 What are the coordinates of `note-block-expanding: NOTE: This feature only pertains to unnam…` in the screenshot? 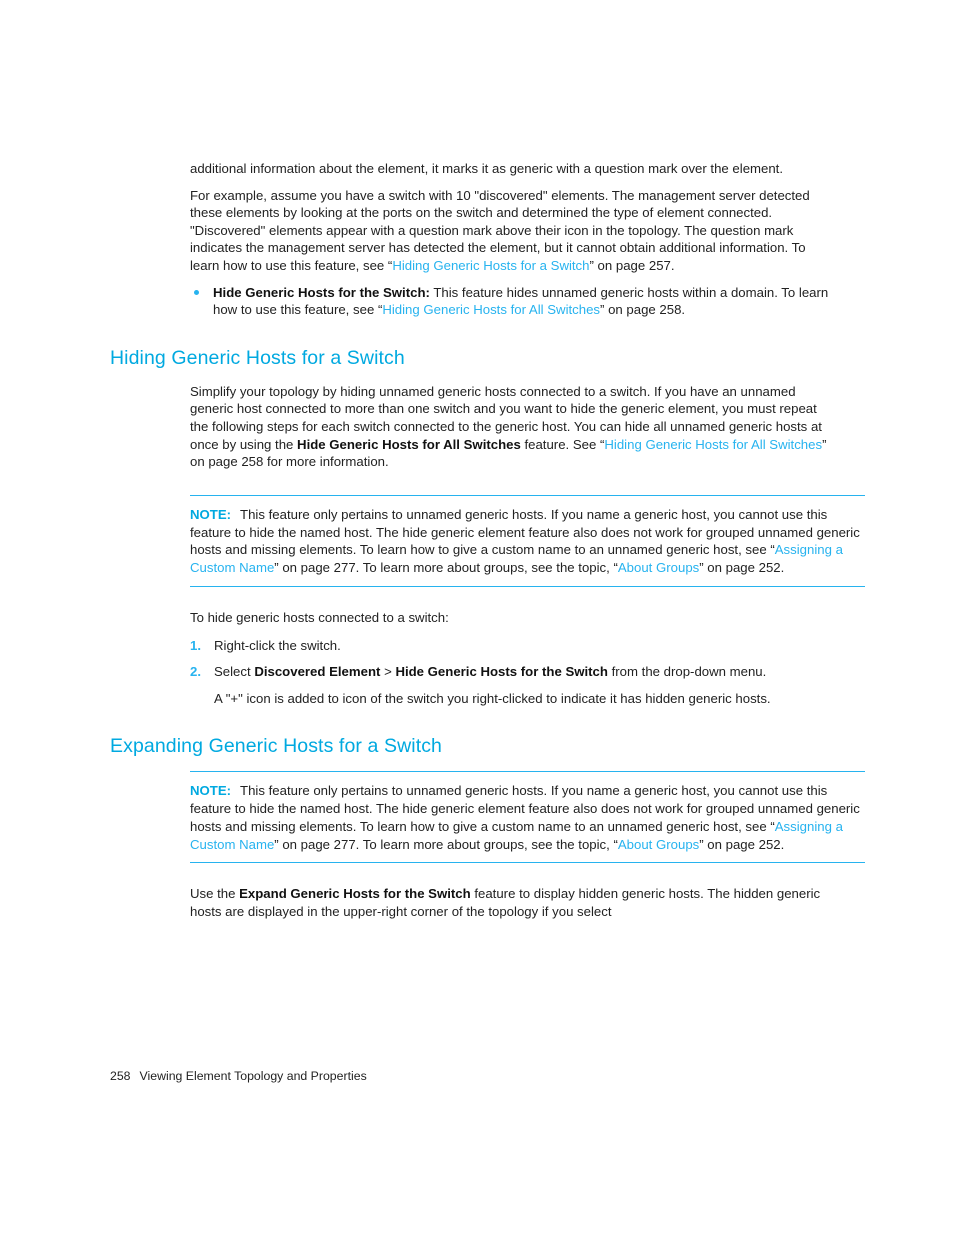 It's located at (527, 817).